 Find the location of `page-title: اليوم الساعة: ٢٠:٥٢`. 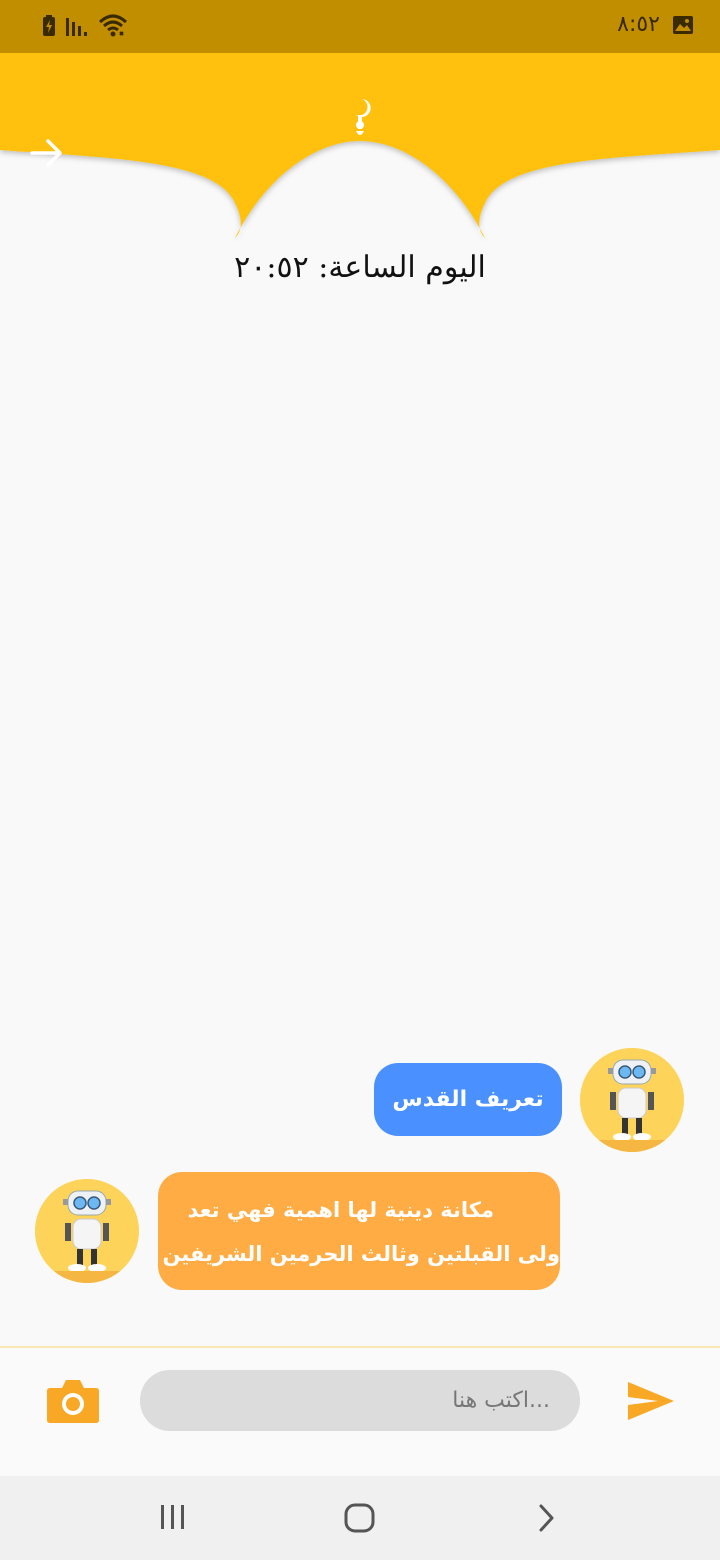

page-title: اليوم الساعة: ٢٠:٥٢ is located at coordinates (360, 267).